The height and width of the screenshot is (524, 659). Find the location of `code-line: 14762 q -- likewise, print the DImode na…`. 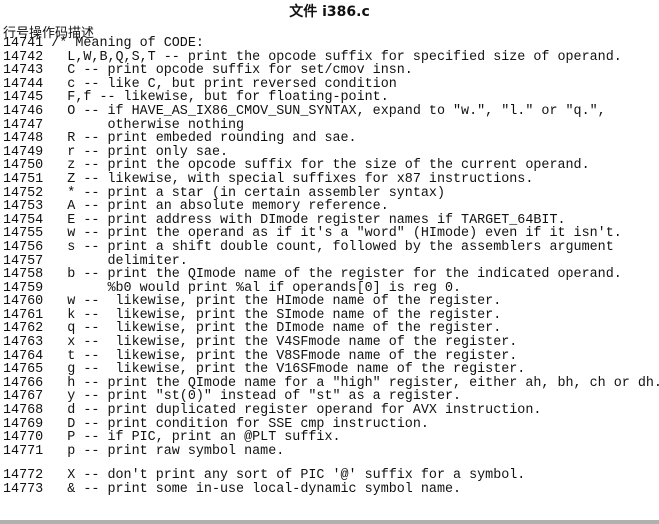

code-line: 14762 q -- likewise, print the DImode na… is located at coordinates (331, 329).